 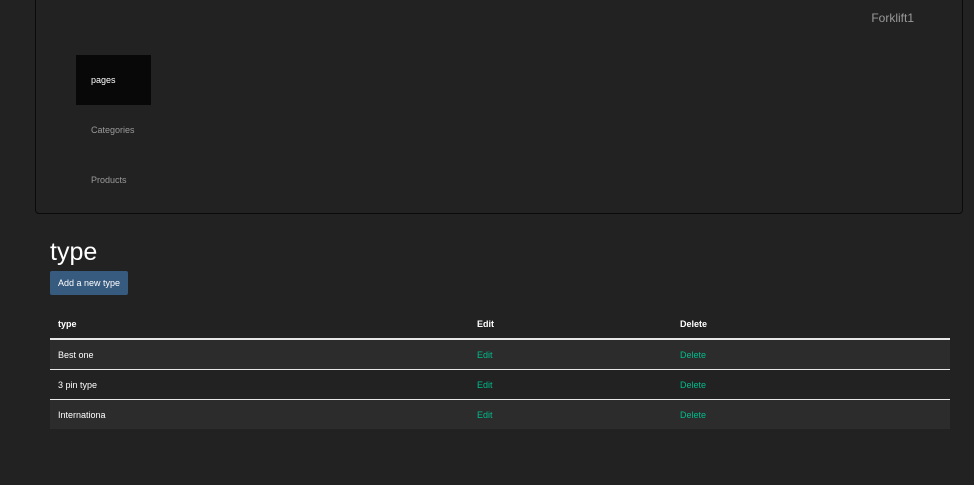 What do you see at coordinates (113, 130) in the screenshot?
I see `nav-item-categories: Categories` at bounding box center [113, 130].